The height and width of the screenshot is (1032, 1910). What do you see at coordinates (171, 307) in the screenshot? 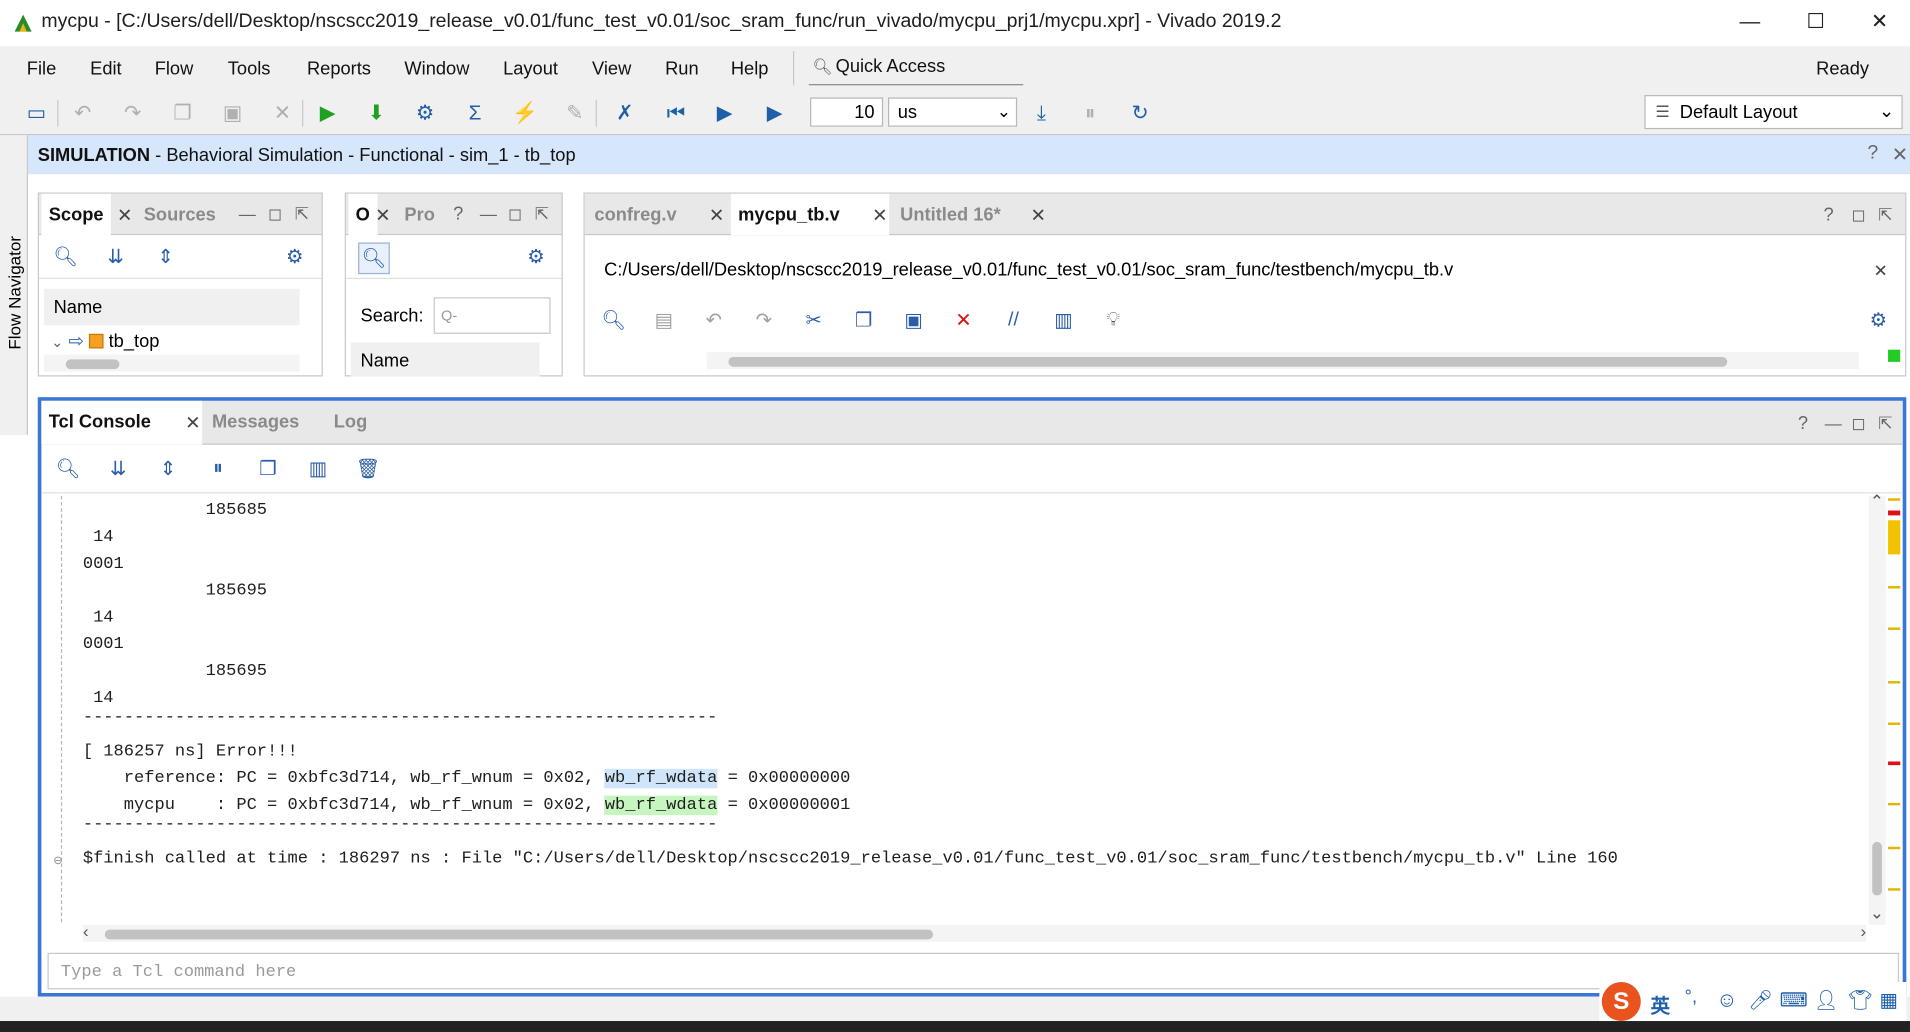
I see `scope-column-header: Name` at bounding box center [171, 307].